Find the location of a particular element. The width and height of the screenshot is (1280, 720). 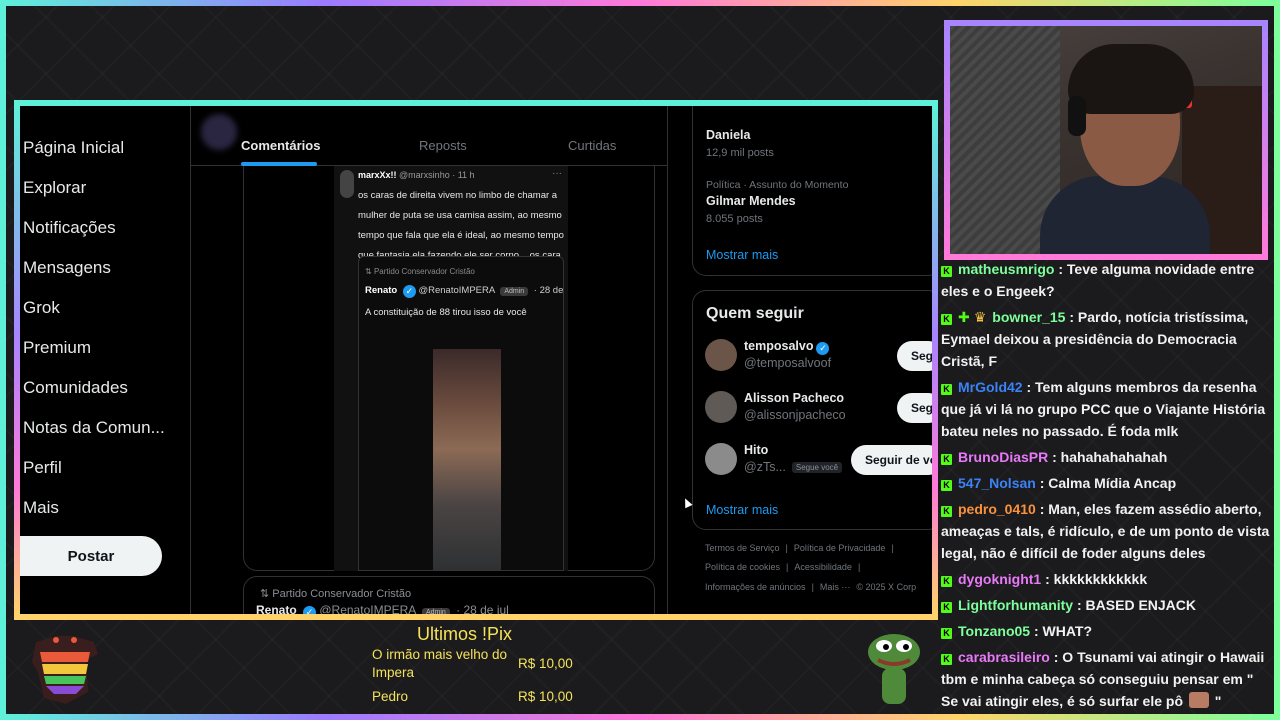

chat-message: K BrunoDiasPR : hahahahahahah is located at coordinates (1107, 457).